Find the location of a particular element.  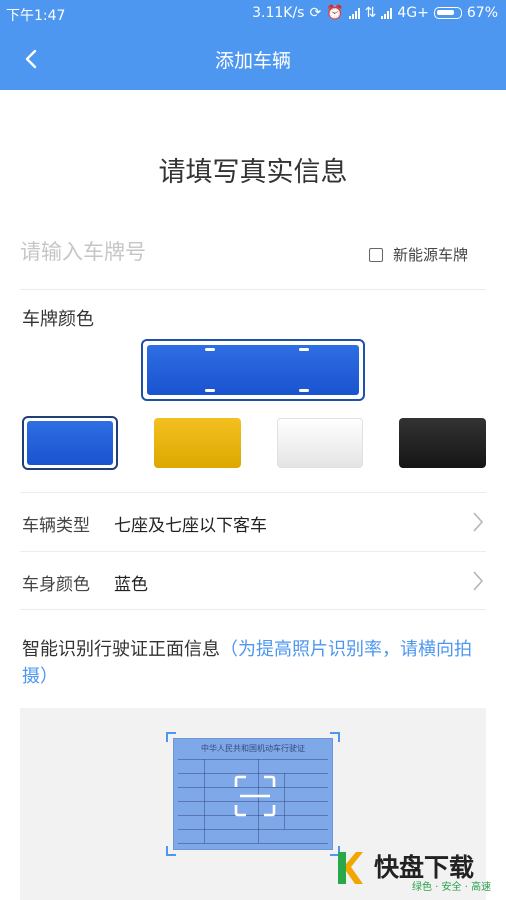

vehicle-type-label: 车辆类型 is located at coordinates (56, 526).